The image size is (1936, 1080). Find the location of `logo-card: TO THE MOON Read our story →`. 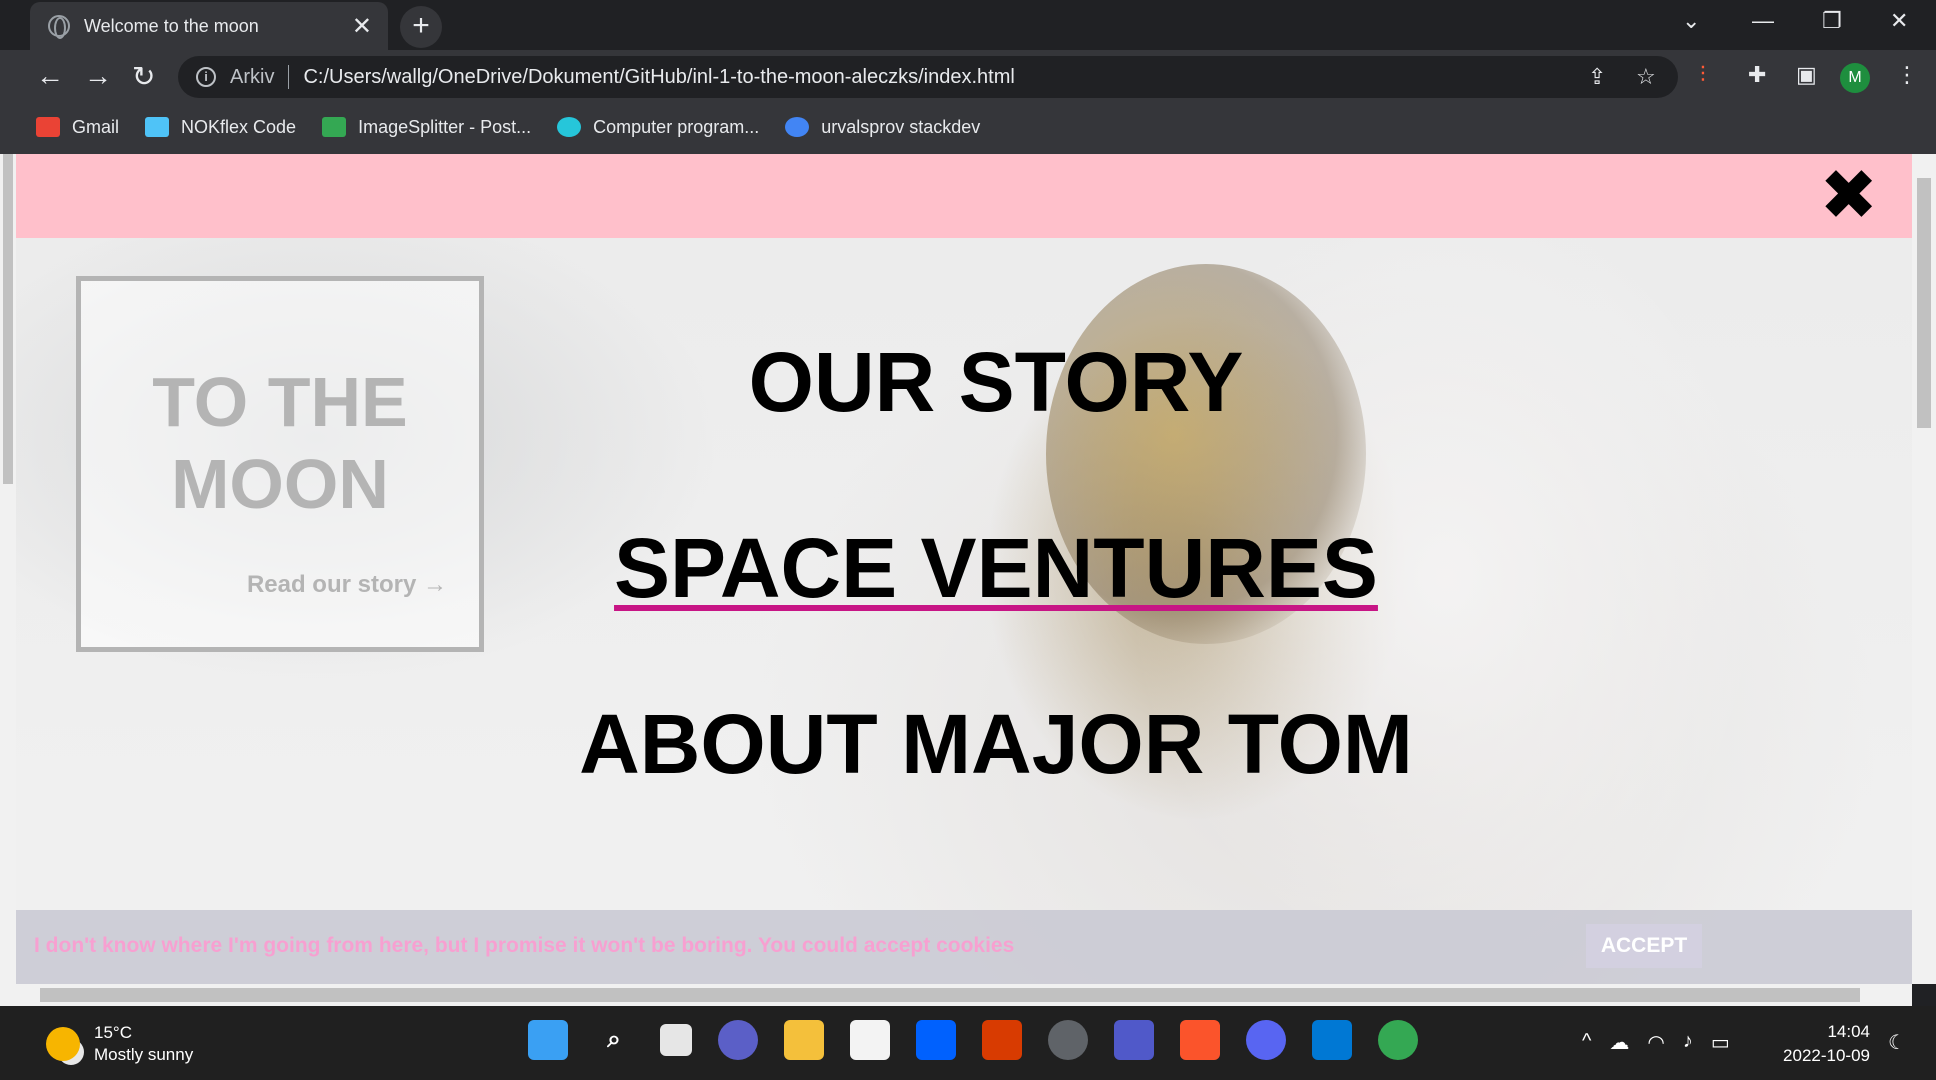

logo-card: TO THE MOON Read our story → is located at coordinates (280, 464).